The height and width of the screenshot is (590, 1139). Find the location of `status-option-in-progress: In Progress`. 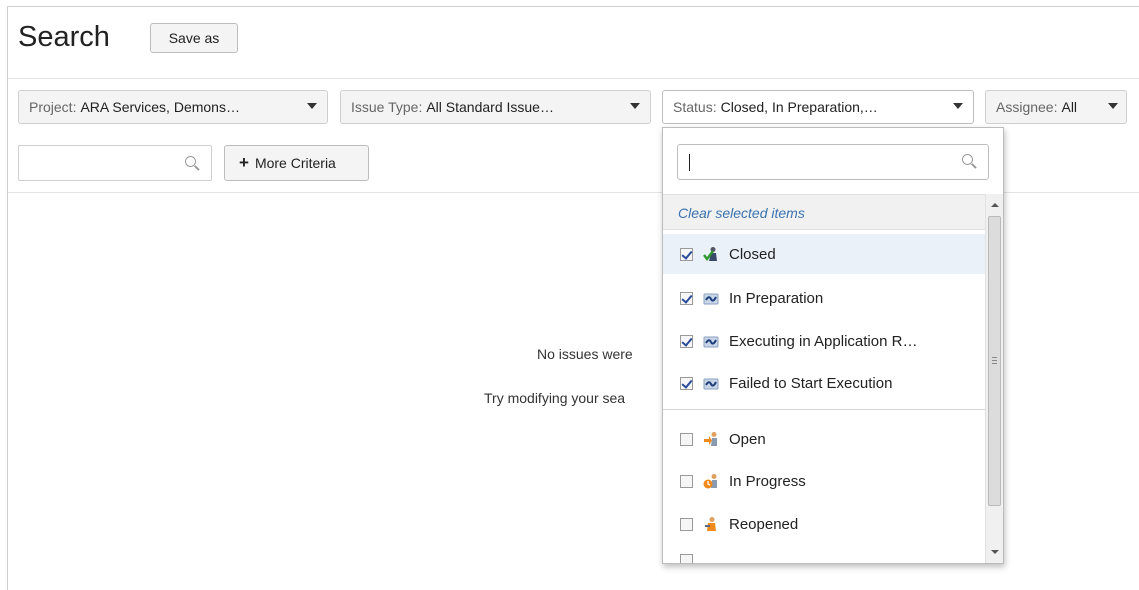

status-option-in-progress: In Progress is located at coordinates (824, 481).